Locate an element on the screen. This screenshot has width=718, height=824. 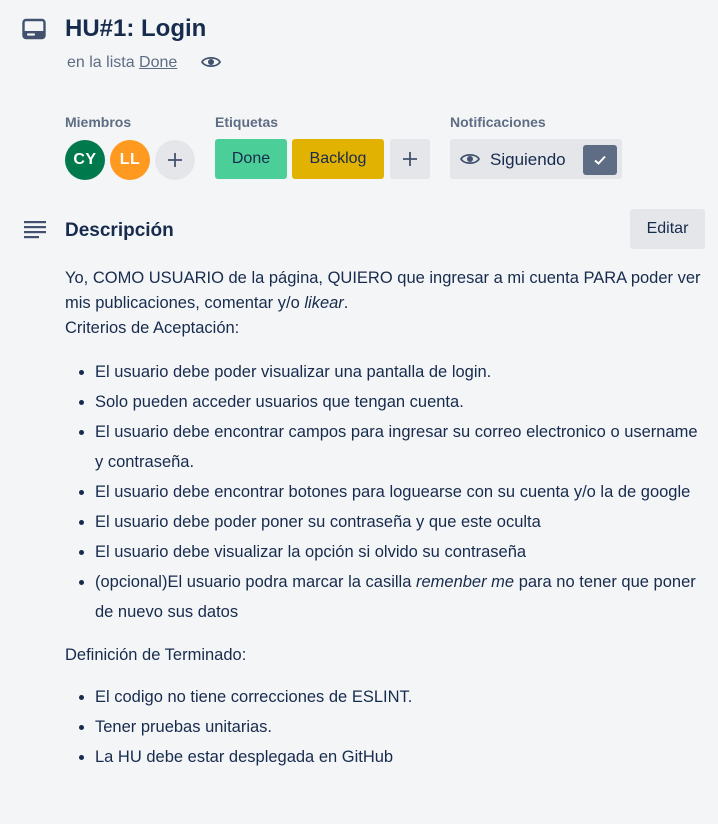
list-info: en la lista Done is located at coordinates (122, 63).